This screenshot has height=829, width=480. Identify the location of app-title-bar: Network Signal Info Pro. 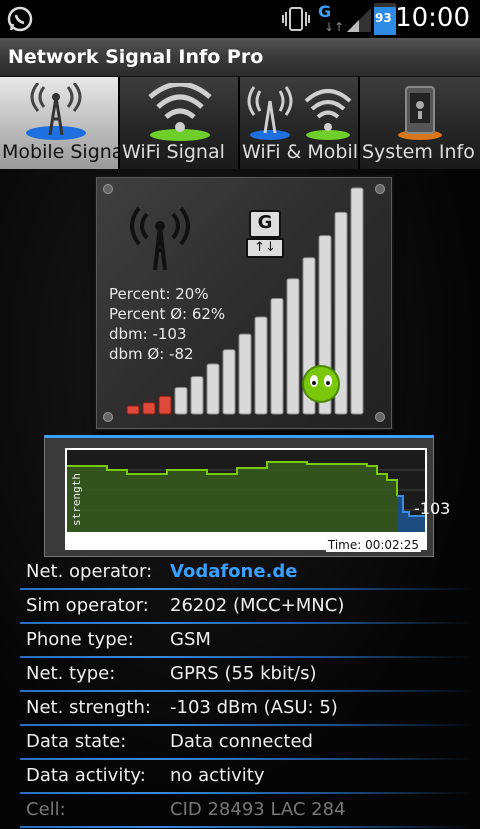
(240, 57).